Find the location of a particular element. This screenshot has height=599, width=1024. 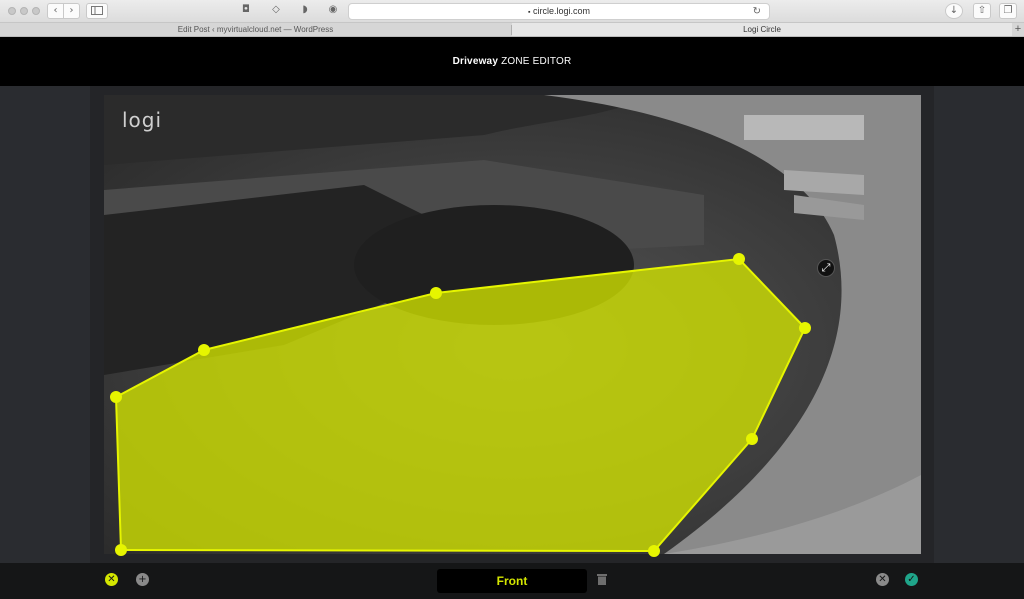

check-icon: ✓ is located at coordinates (911, 579).